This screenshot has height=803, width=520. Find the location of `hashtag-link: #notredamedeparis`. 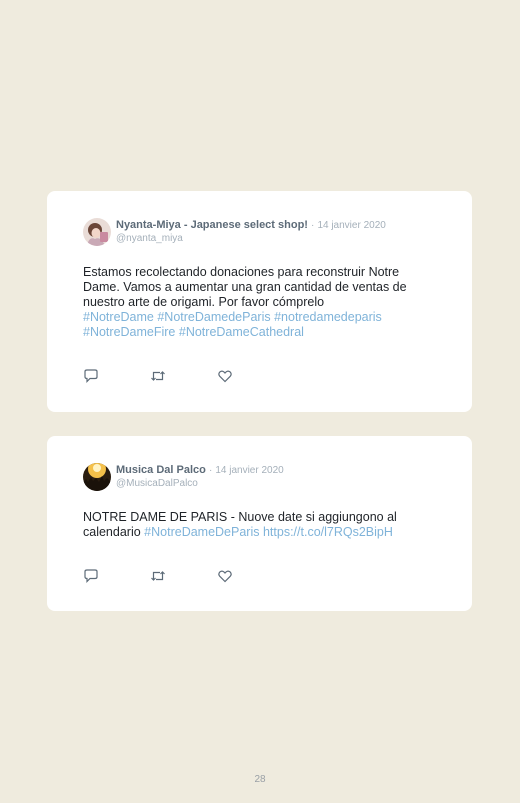

hashtag-link: #notredamedeparis is located at coordinates (328, 317).